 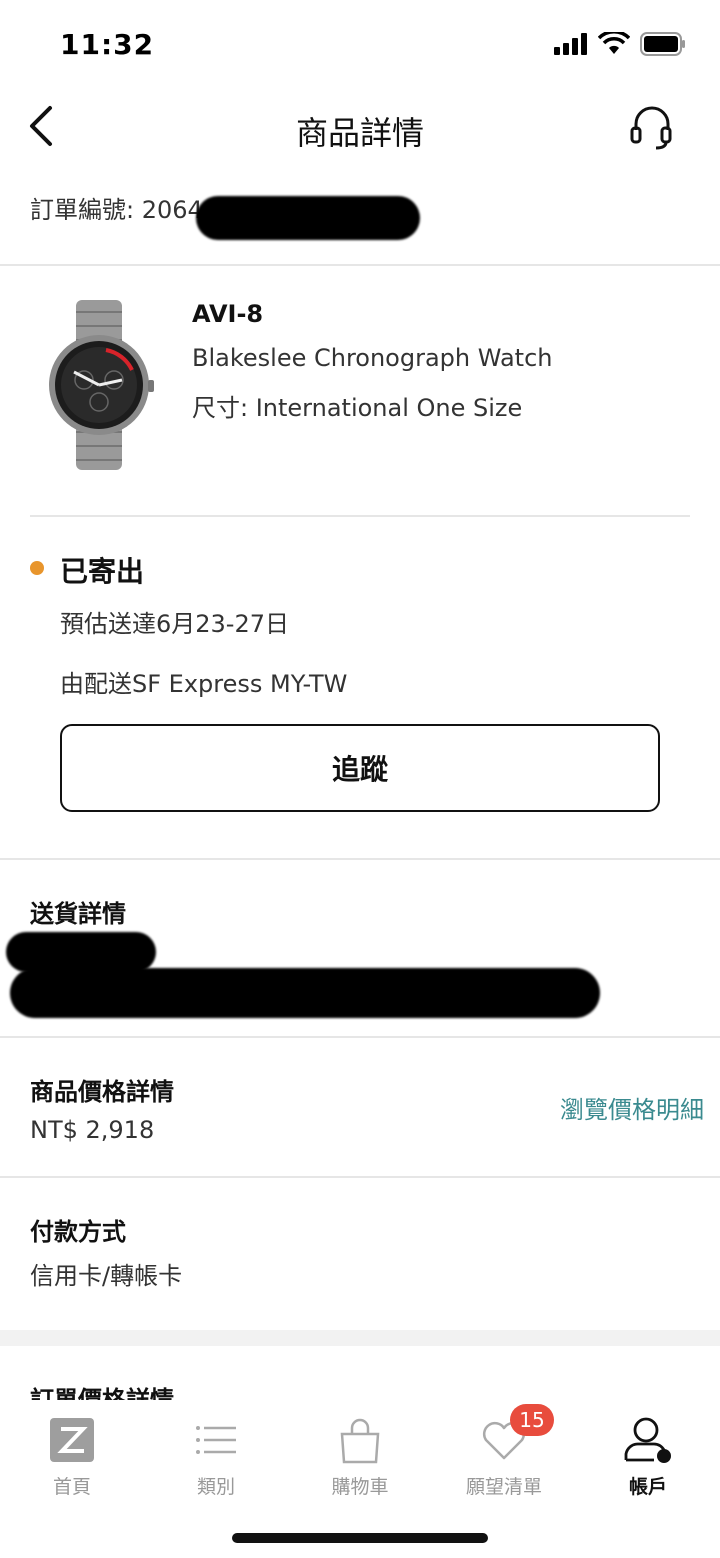 I want to click on price-value: NT$ 2,918, so click(x=92, y=1130).